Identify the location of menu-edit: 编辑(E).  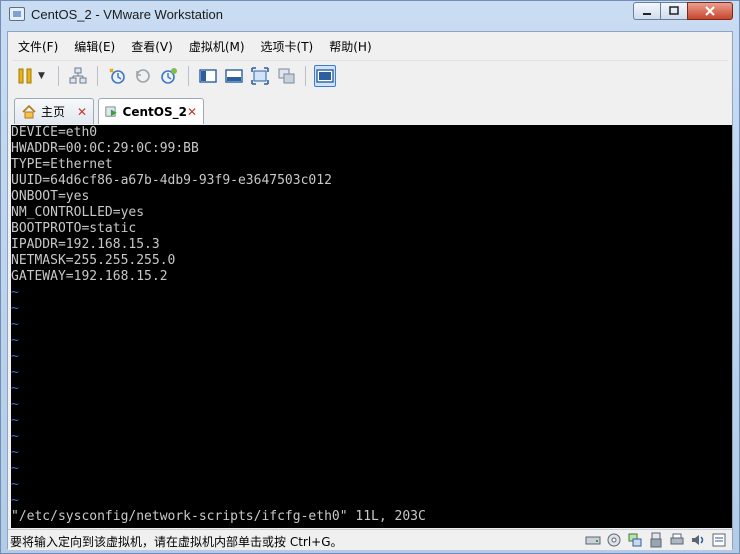
(94, 47).